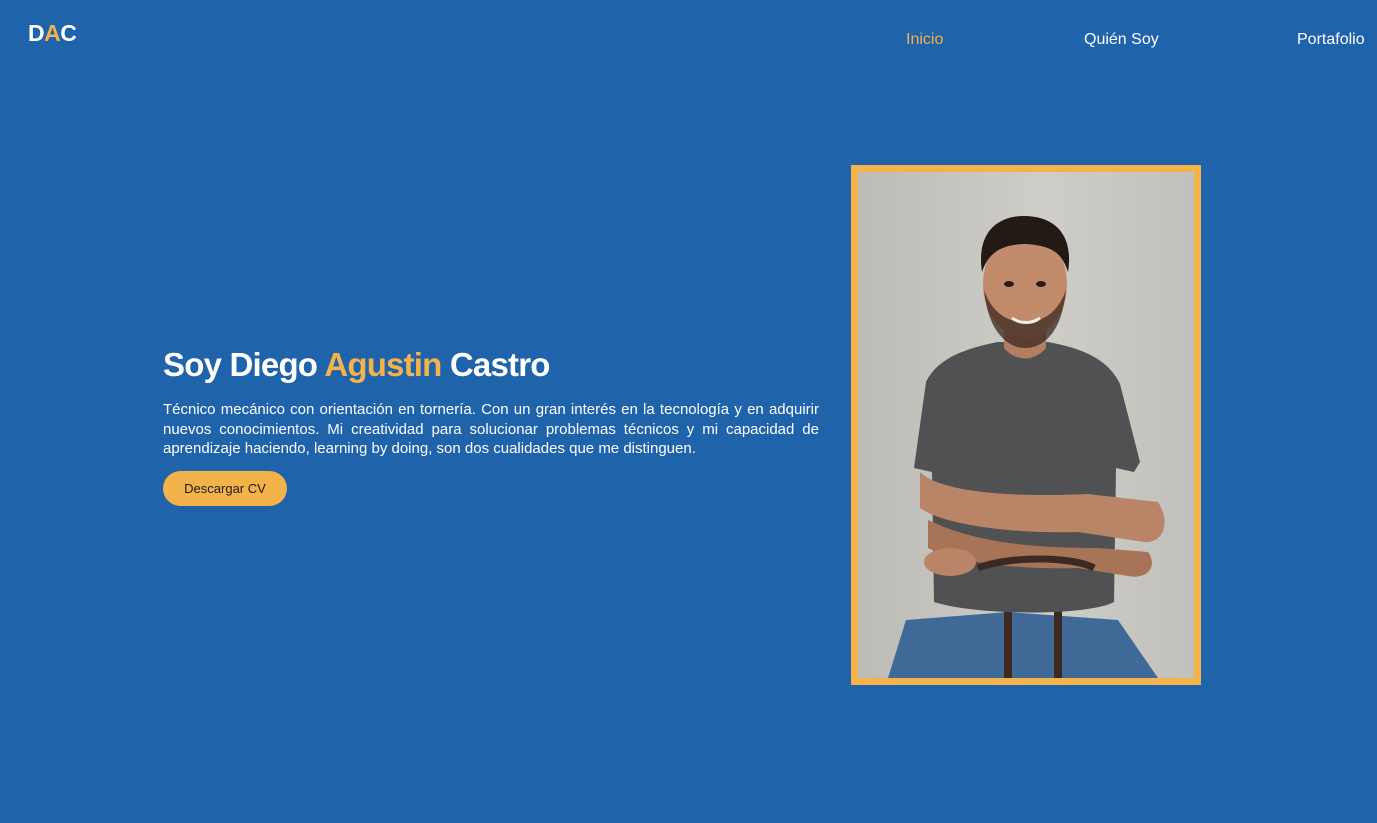 This screenshot has width=1377, height=823. Describe the element at coordinates (950, 562) in the screenshot. I see `hand-shape` at that location.